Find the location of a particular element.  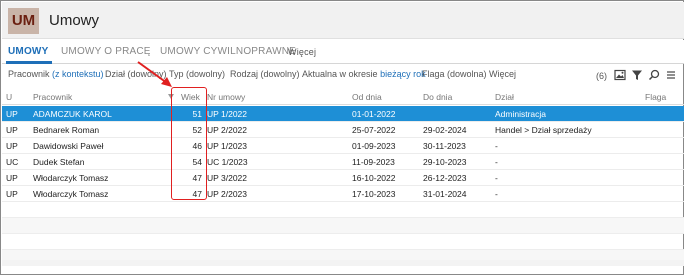

cell-do-dnia: 26-12-2023 is located at coordinates (445, 178).